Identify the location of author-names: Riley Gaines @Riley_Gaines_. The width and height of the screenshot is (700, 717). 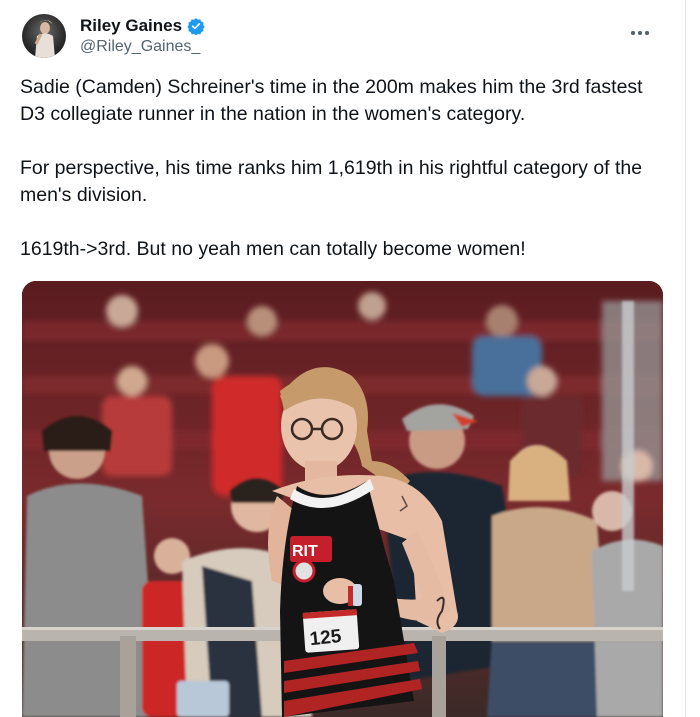
(142, 36).